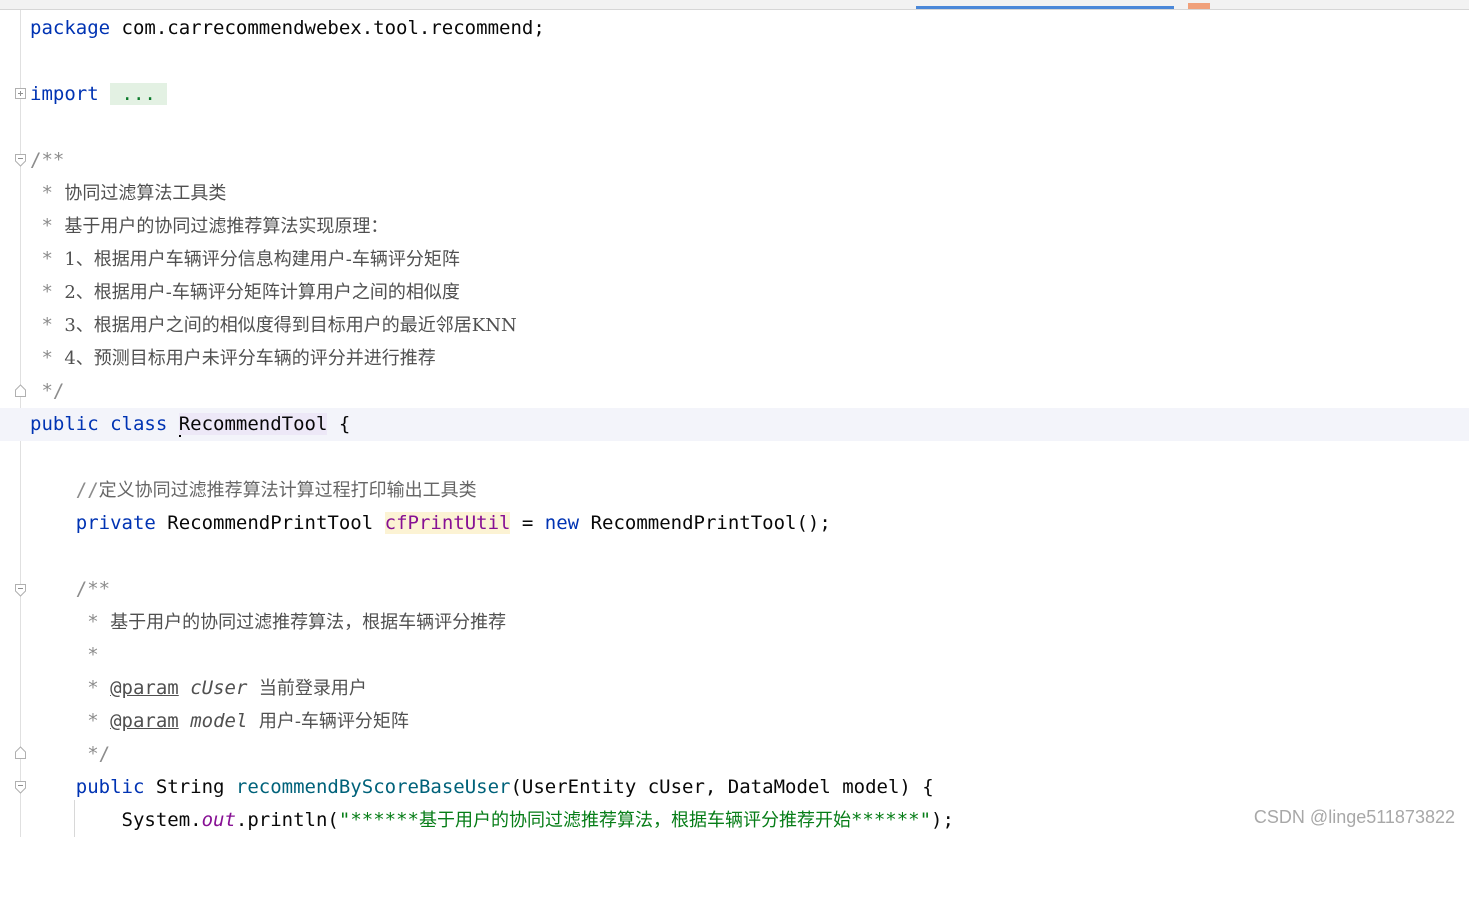 The height and width of the screenshot is (903, 1469). What do you see at coordinates (290, 325) in the screenshot?
I see `doc-comment-text: 3、根据用户之间的相似度得到目标用户的最近邻居KNN` at bounding box center [290, 325].